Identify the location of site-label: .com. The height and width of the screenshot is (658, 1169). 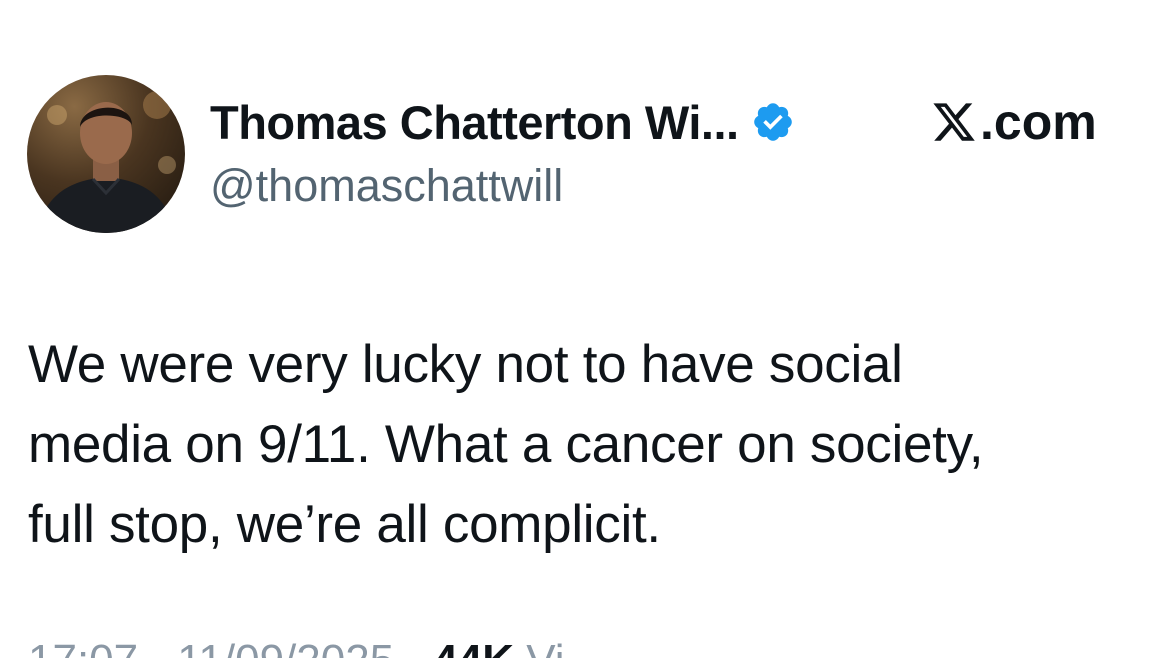
(1013, 122).